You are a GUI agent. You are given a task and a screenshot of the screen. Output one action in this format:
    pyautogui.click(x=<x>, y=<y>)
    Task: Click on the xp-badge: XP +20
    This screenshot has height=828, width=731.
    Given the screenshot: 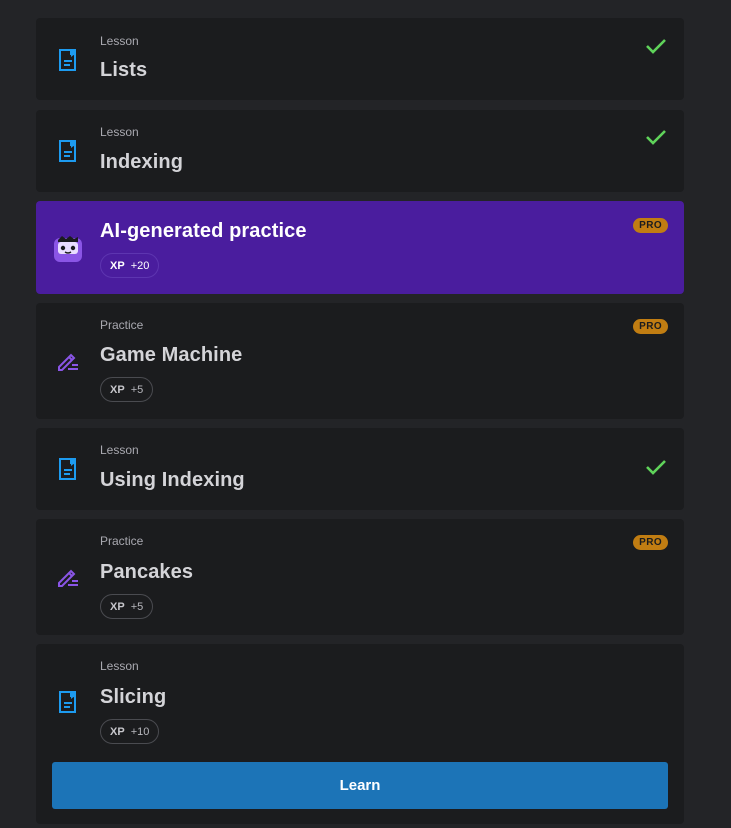 What is the action you would take?
    pyautogui.click(x=130, y=265)
    